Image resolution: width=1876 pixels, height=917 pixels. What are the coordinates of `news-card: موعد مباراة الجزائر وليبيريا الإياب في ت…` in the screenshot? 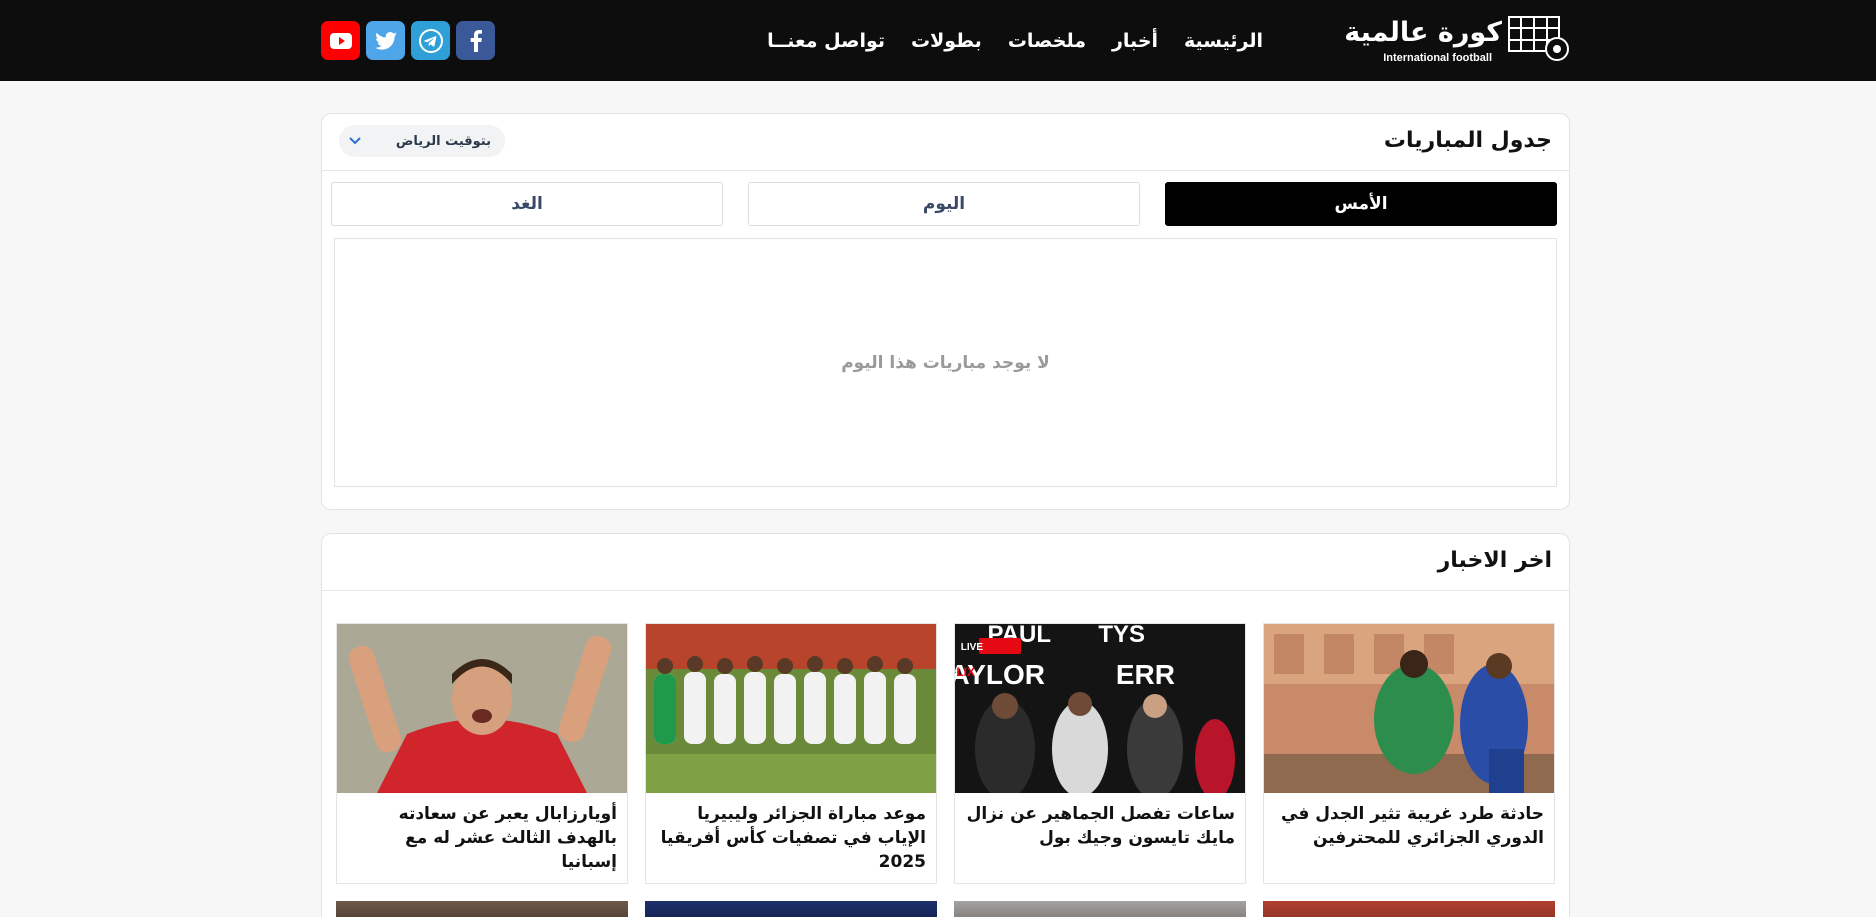 It's located at (791, 753).